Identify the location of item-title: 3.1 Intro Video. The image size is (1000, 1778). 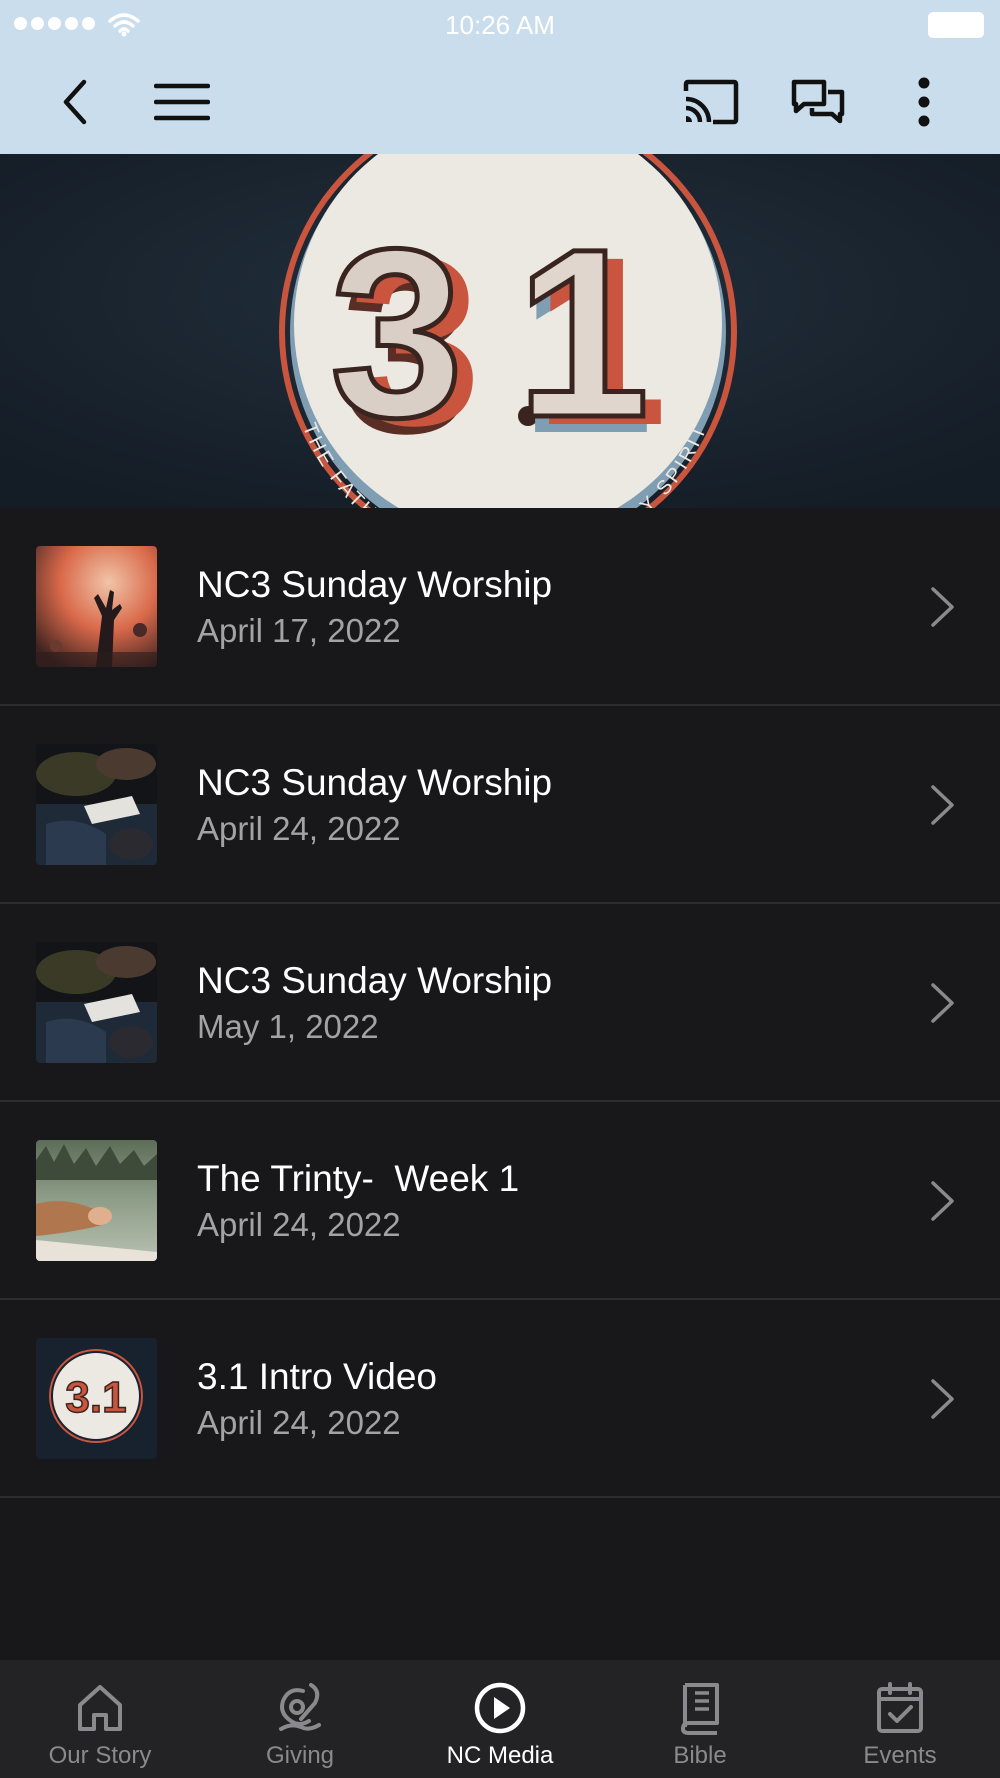
(317, 1376).